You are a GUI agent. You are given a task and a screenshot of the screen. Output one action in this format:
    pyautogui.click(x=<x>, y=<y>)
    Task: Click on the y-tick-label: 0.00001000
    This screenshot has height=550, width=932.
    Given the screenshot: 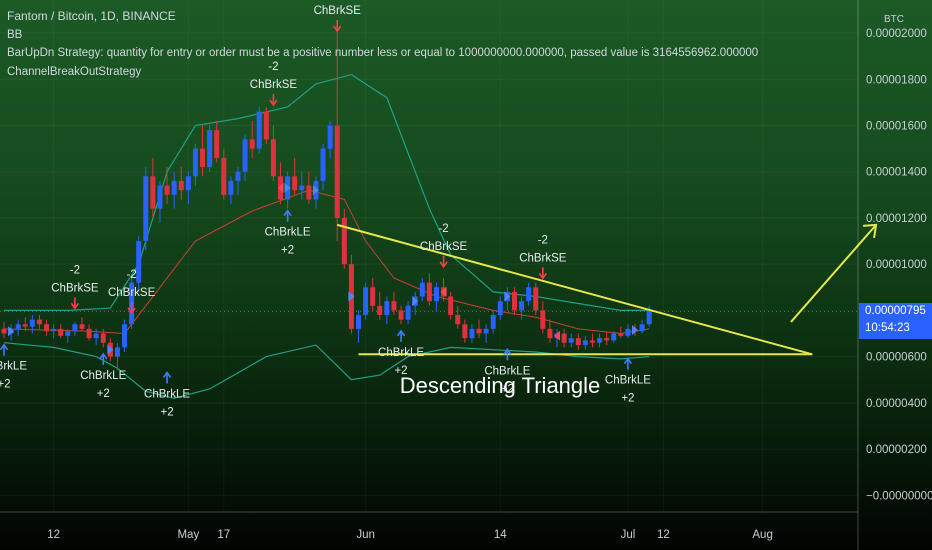 What is the action you would take?
    pyautogui.click(x=896, y=265)
    